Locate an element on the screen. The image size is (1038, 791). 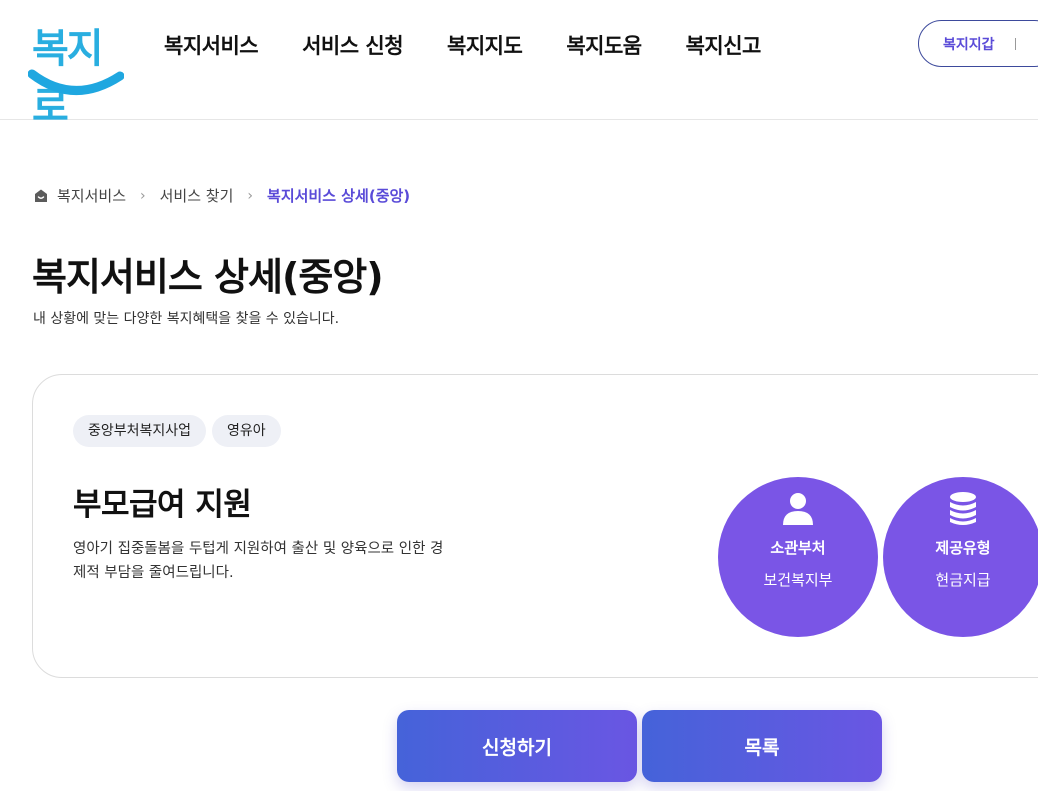
breadcrumb-home: 복지서비스 is located at coordinates (79, 195).